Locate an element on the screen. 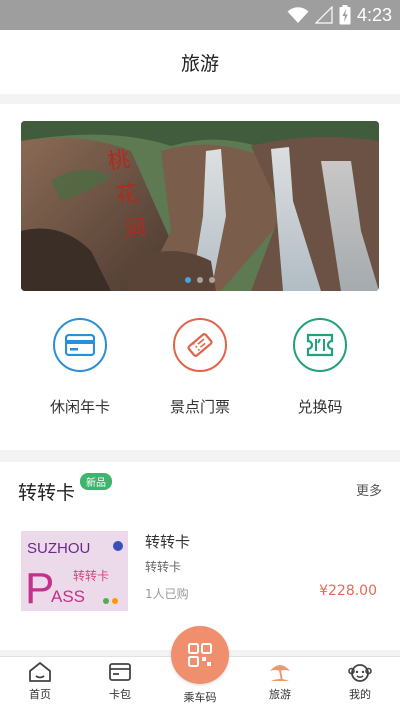  shortcut-redeem-code: 兑换码 is located at coordinates (320, 367).